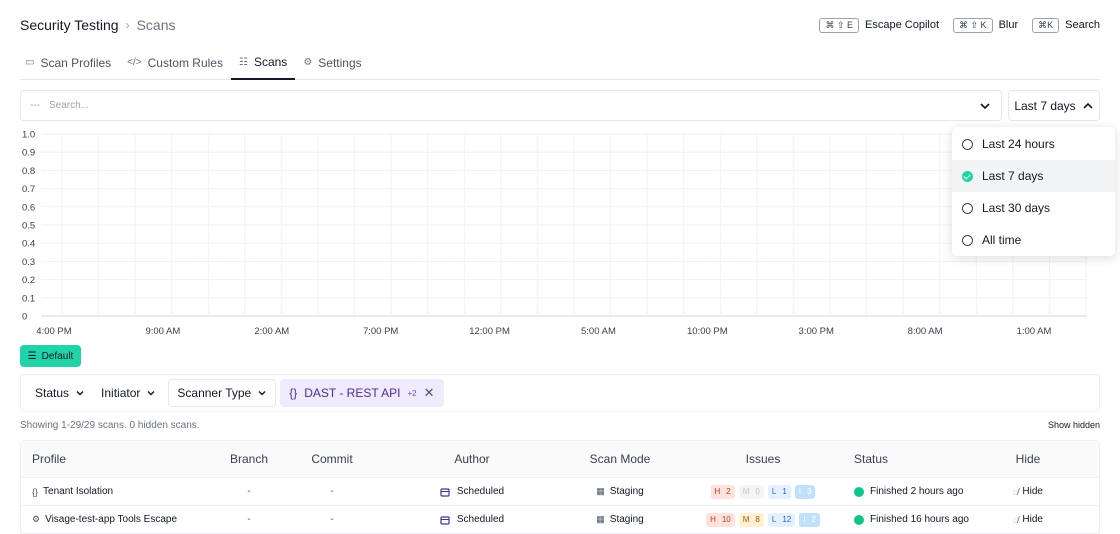 The width and height of the screenshot is (1120, 534). I want to click on tab-scans: ☷ Scans, so click(263, 63).